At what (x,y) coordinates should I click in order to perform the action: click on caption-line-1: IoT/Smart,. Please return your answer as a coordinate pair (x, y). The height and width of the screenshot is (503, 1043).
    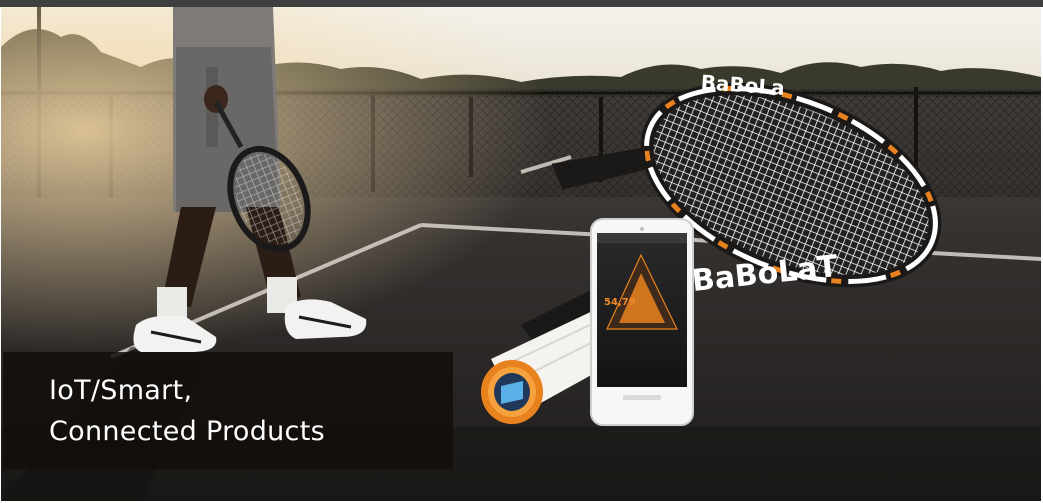
    Looking at the image, I should click on (121, 390).